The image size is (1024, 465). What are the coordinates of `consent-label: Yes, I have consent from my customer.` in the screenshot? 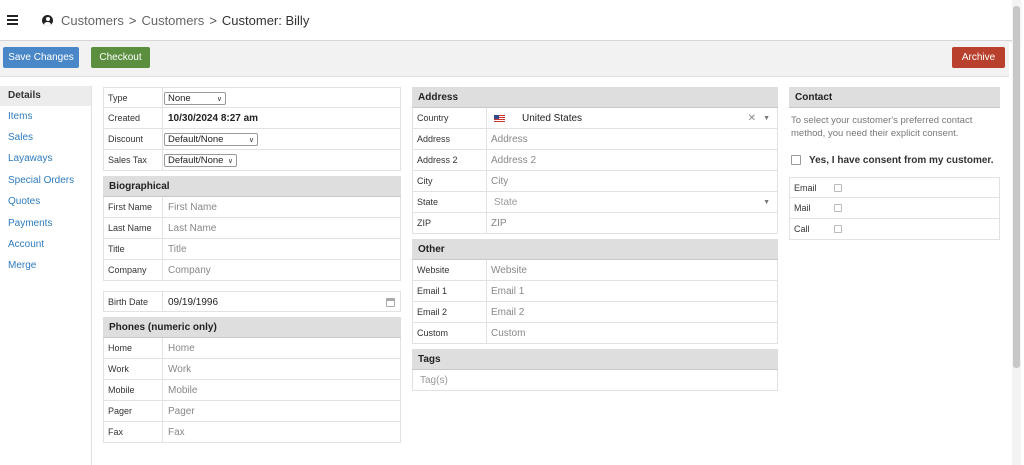 It's located at (901, 160).